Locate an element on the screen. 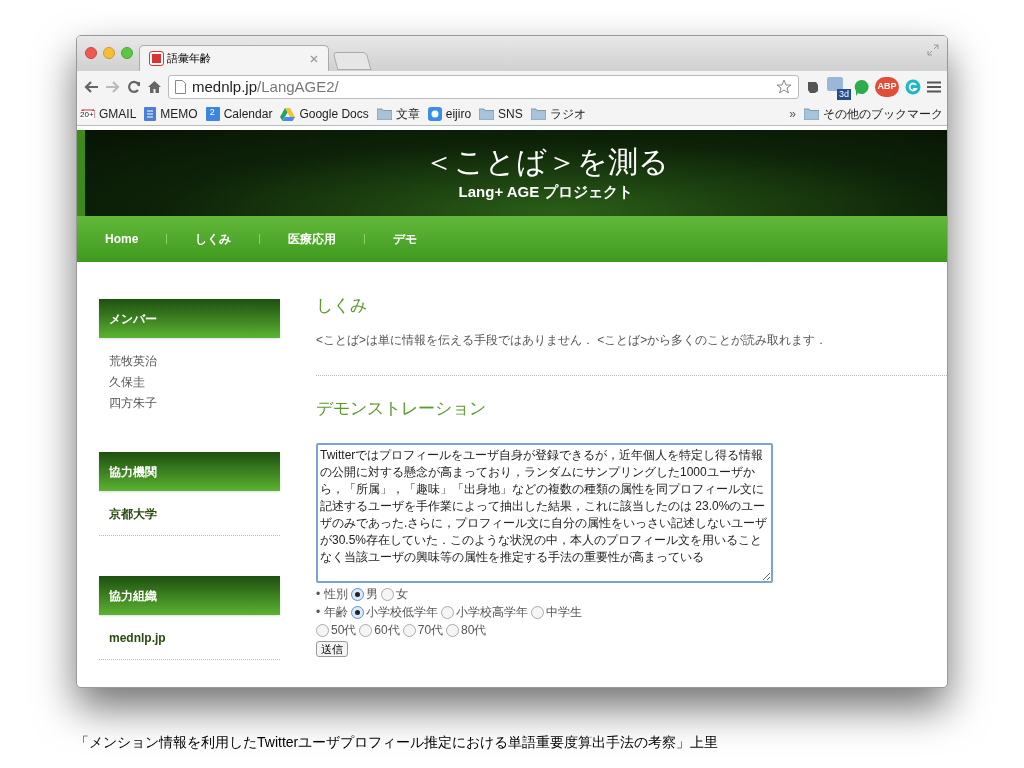 The height and width of the screenshot is (768, 1024). member-name: 荒牧英治 is located at coordinates (133, 361).